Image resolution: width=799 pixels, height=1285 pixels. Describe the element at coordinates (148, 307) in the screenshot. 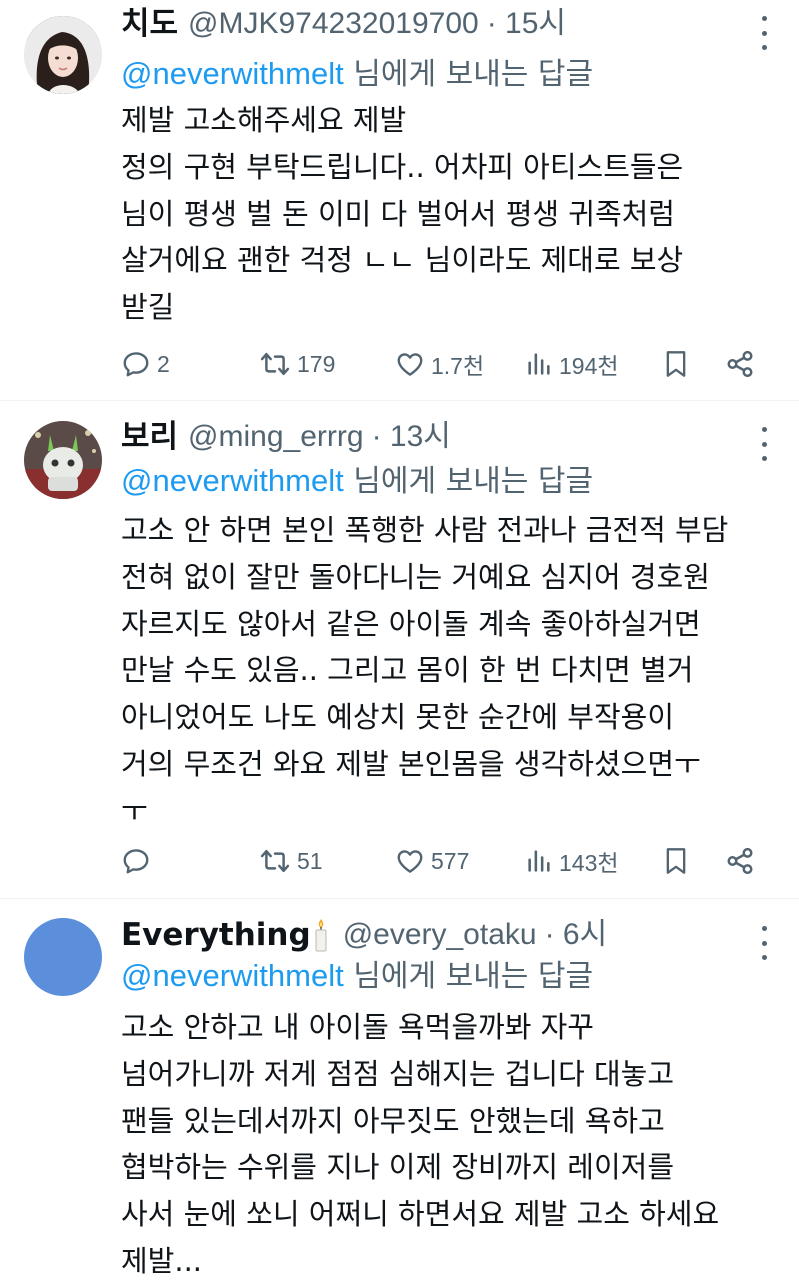

I see `text-line: 받길` at that location.